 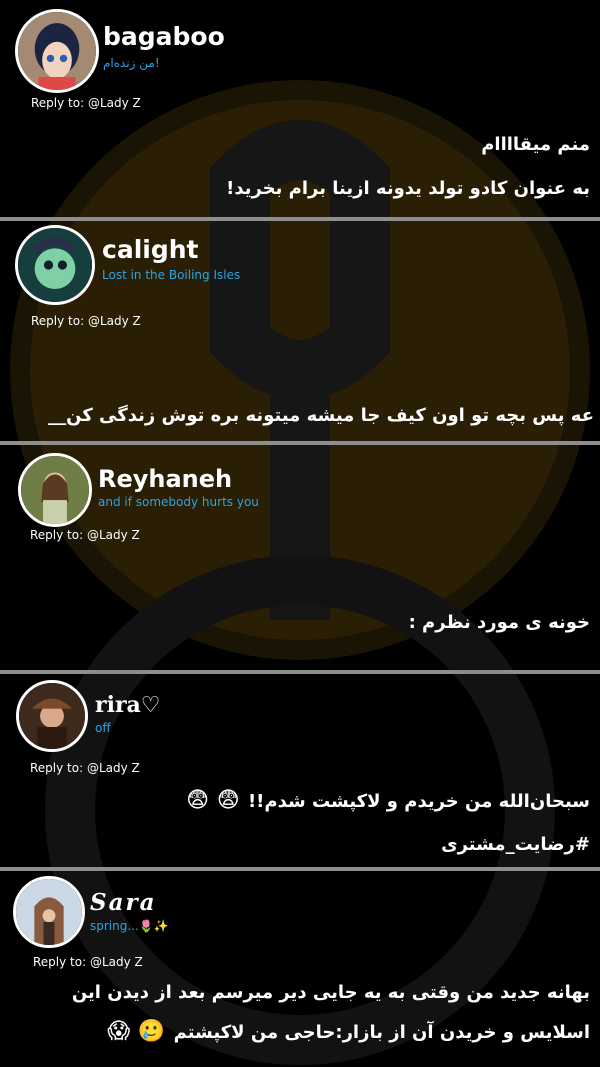 I want to click on username: Reyhaneh, so click(x=165, y=479).